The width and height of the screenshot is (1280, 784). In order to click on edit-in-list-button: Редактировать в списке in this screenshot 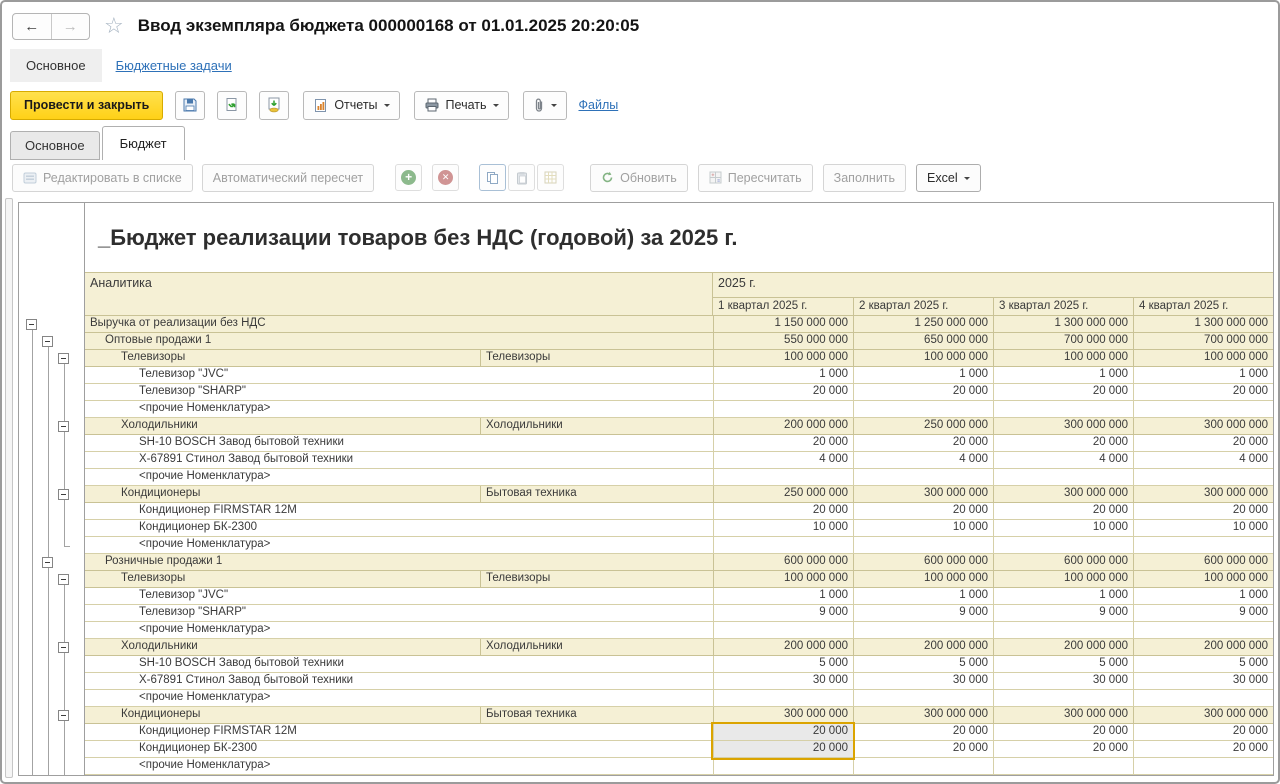, I will do `click(102, 177)`.